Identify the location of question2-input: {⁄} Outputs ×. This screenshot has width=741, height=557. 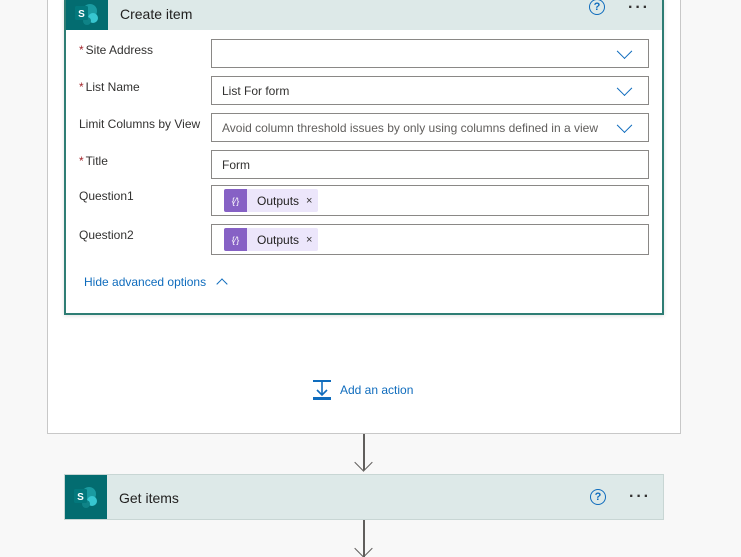
(430, 239).